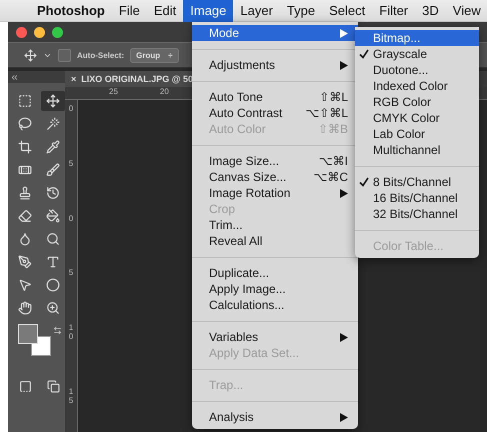 The width and height of the screenshot is (487, 432). I want to click on menu-item: 16 Bits/Channel, so click(417, 198).